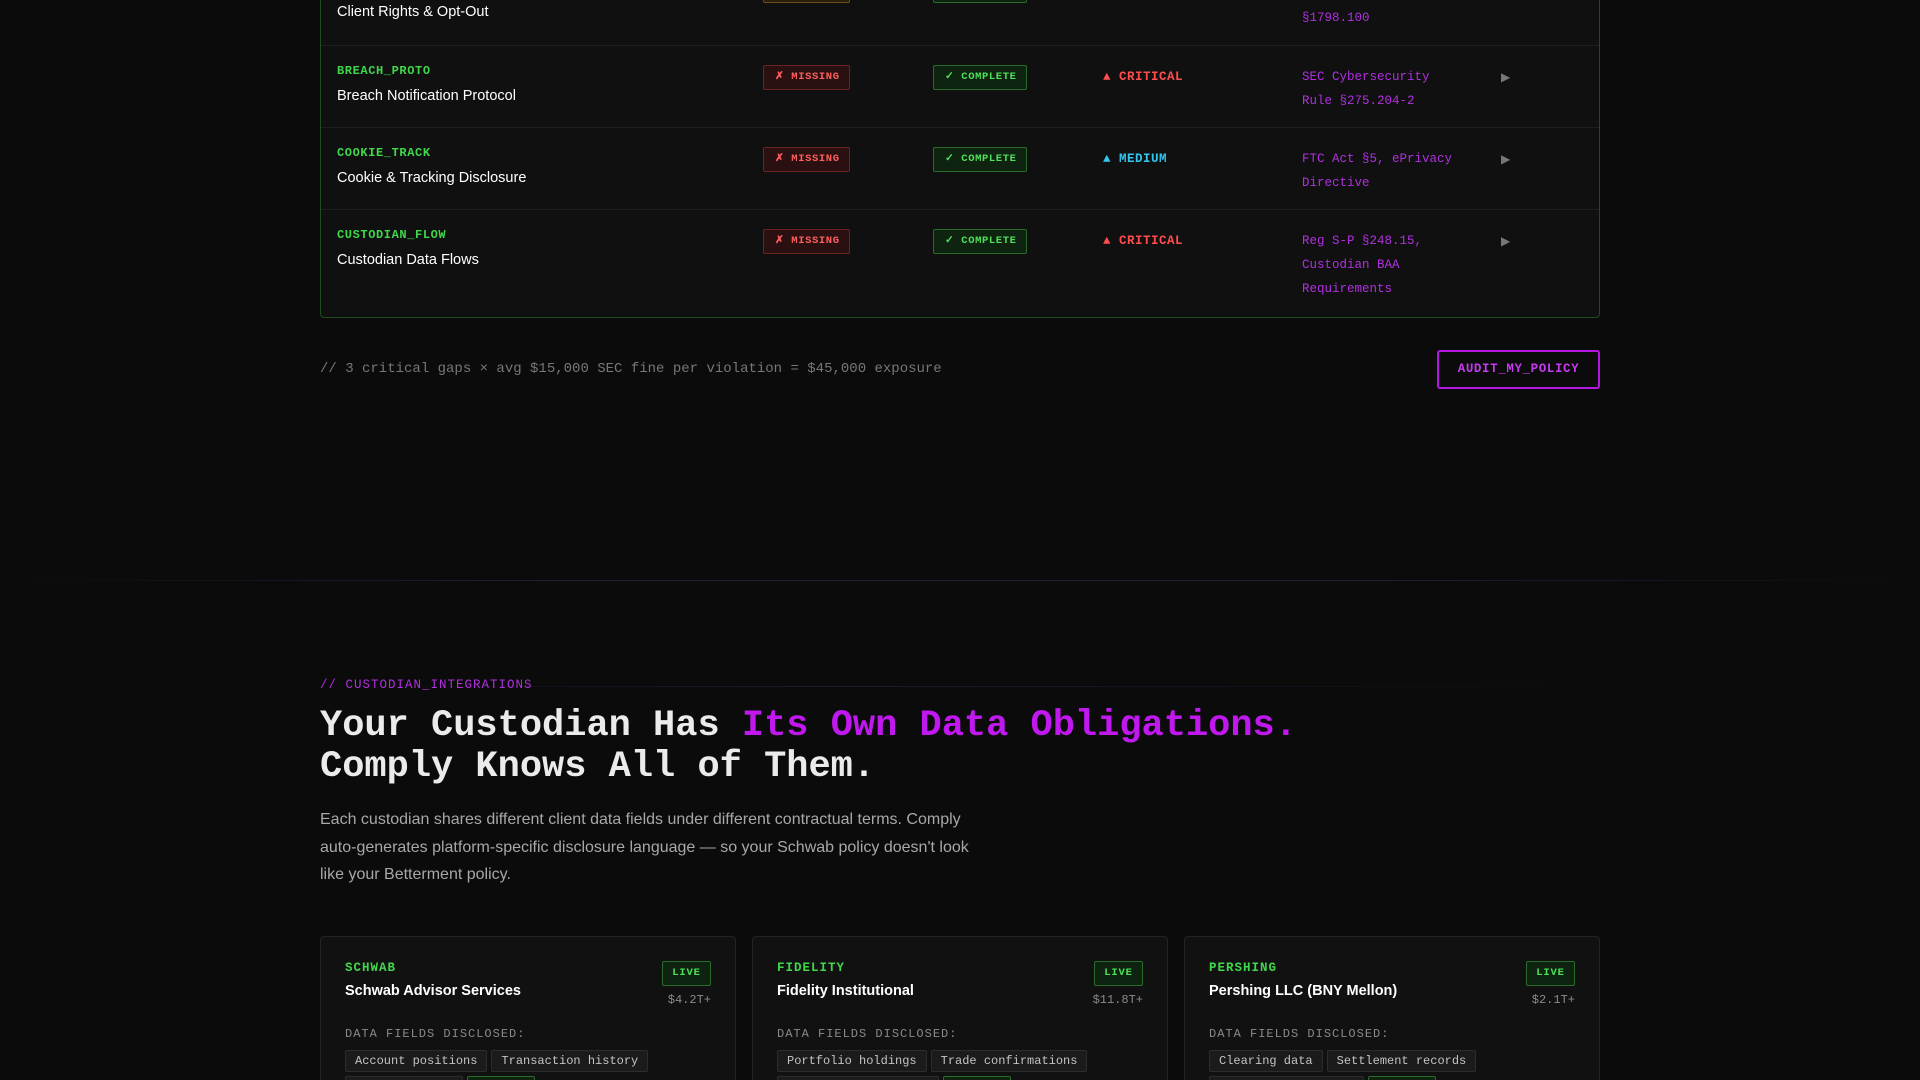 The height and width of the screenshot is (1080, 1920). What do you see at coordinates (1117, 1000) in the screenshot?
I see `custodian-aum: $11.8T+` at bounding box center [1117, 1000].